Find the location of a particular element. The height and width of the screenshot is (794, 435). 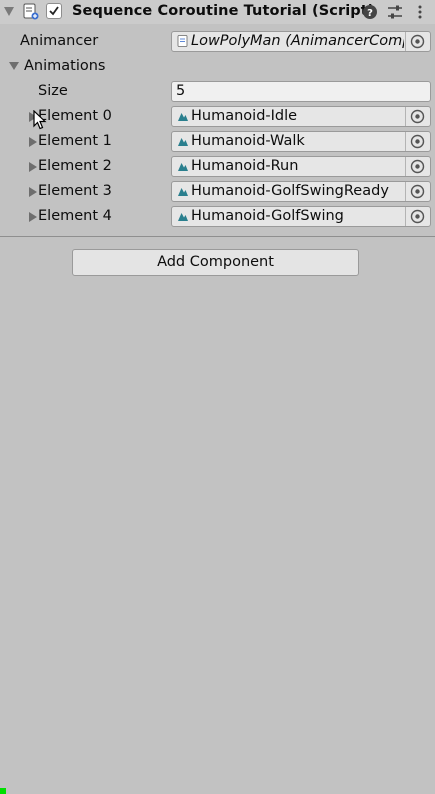

animations-label: Animations is located at coordinates (64, 66).